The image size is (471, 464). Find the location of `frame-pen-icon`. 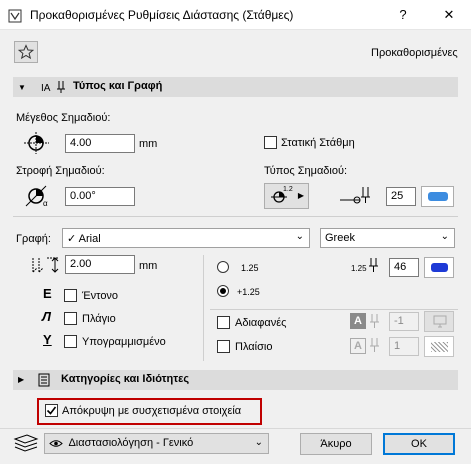

frame-pen-icon is located at coordinates (374, 345).